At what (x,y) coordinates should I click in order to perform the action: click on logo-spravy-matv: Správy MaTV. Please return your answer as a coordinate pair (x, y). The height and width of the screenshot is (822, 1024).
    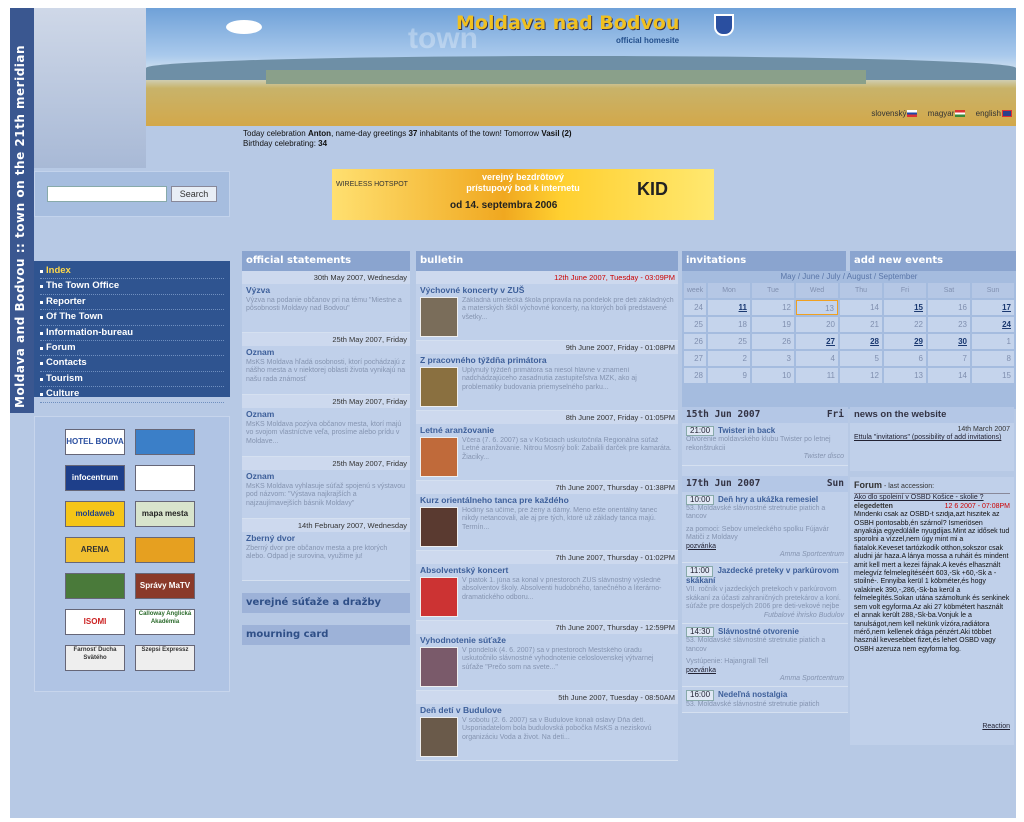
    Looking at the image, I should click on (165, 586).